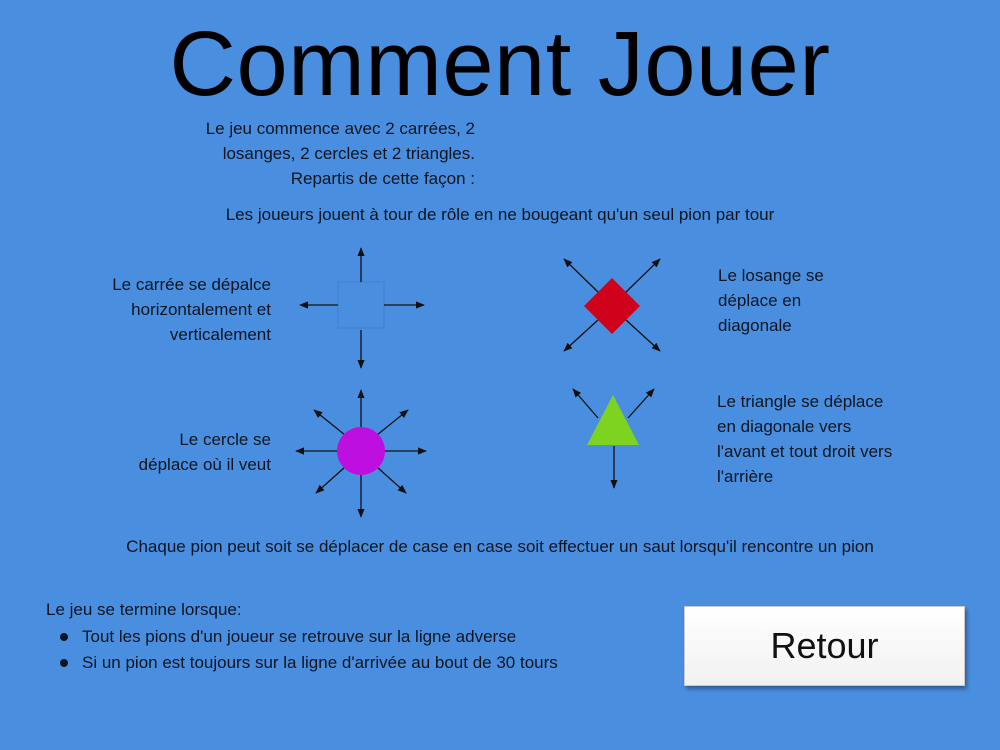 The width and height of the screenshot is (1000, 750). I want to click on square-diagram, so click(362, 308).